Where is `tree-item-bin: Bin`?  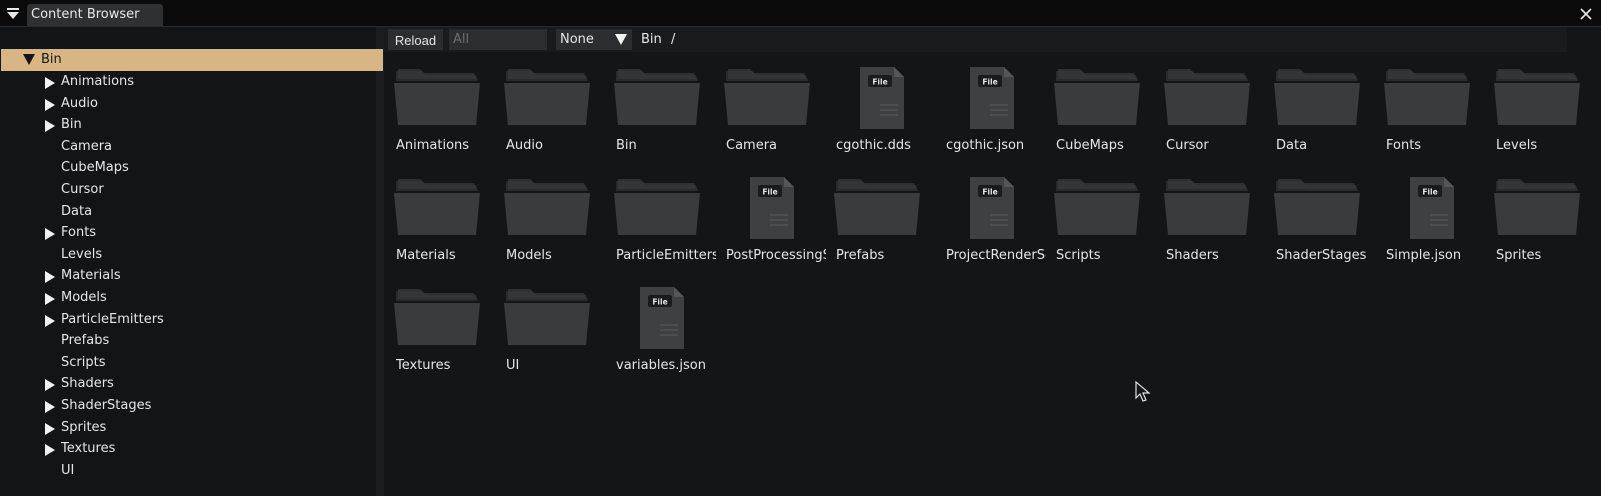
tree-item-bin: Bin is located at coordinates (188, 125).